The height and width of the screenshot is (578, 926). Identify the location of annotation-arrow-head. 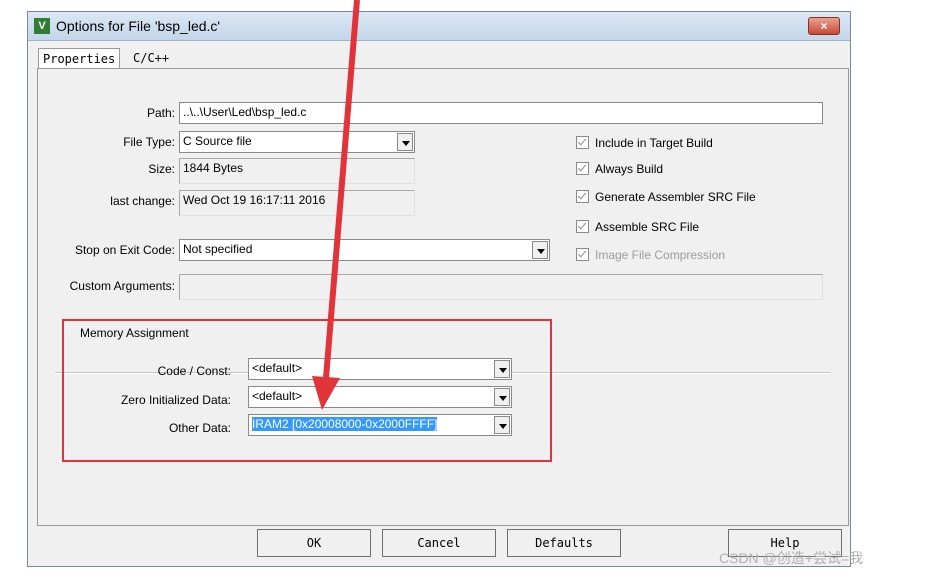
(326, 393).